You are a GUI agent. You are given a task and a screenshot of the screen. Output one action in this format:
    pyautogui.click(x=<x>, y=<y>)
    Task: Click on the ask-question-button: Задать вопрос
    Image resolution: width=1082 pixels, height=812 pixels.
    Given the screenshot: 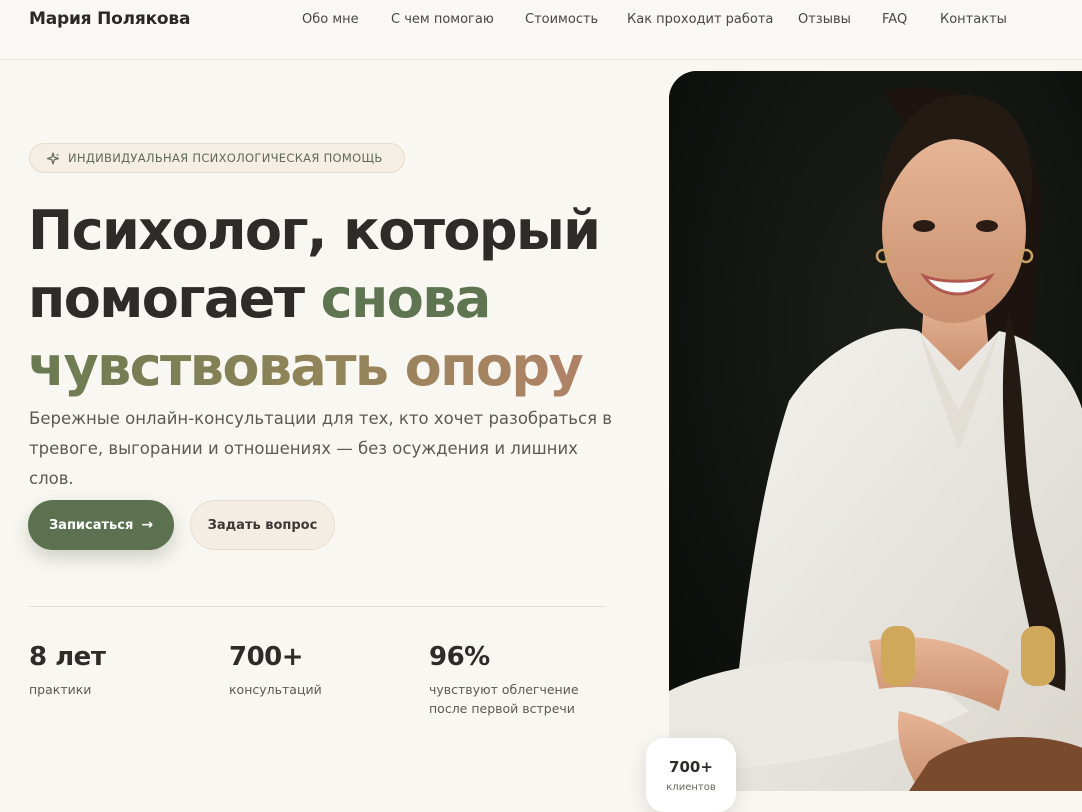 What is the action you would take?
    pyautogui.click(x=262, y=525)
    